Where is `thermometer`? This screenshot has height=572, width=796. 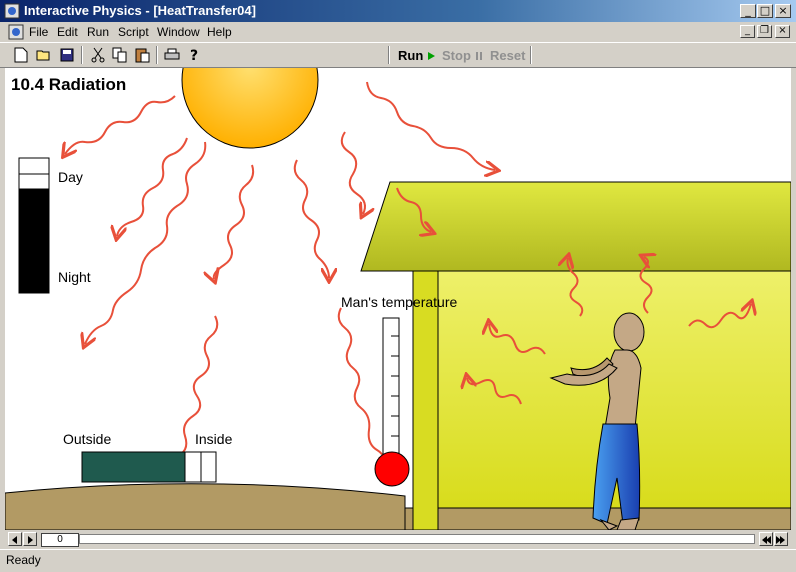
thermometer is located at coordinates (392, 402).